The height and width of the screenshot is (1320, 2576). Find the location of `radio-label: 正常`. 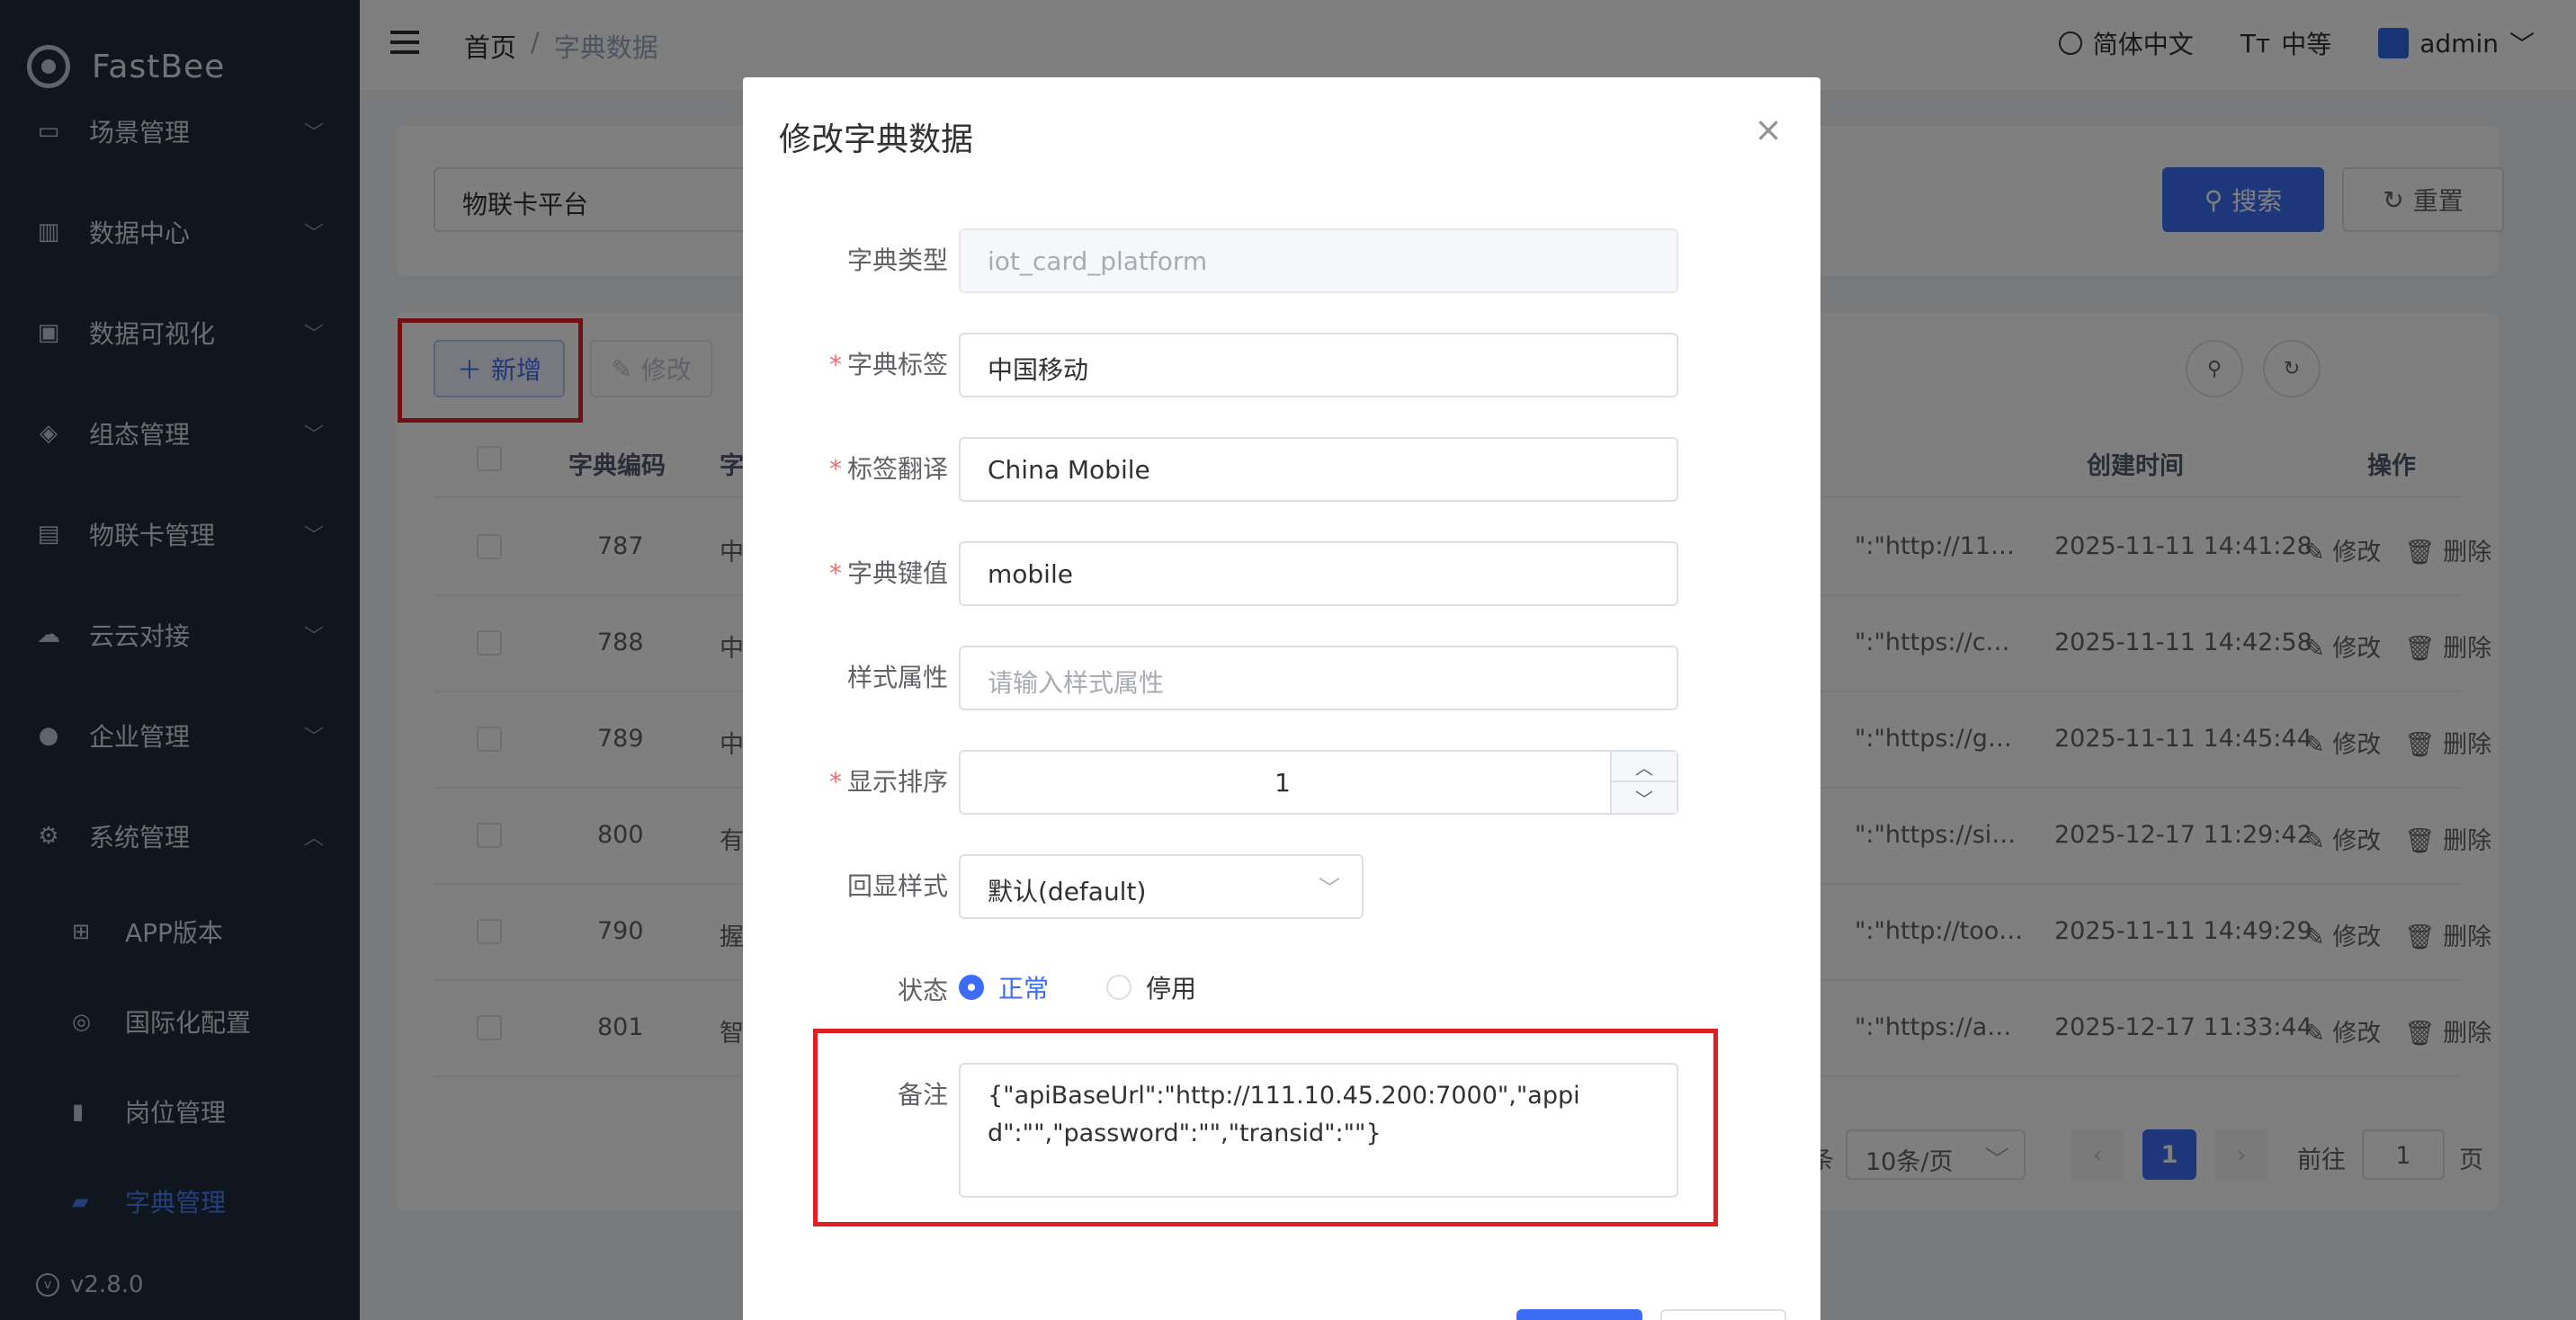

radio-label: 正常 is located at coordinates (1024, 988).